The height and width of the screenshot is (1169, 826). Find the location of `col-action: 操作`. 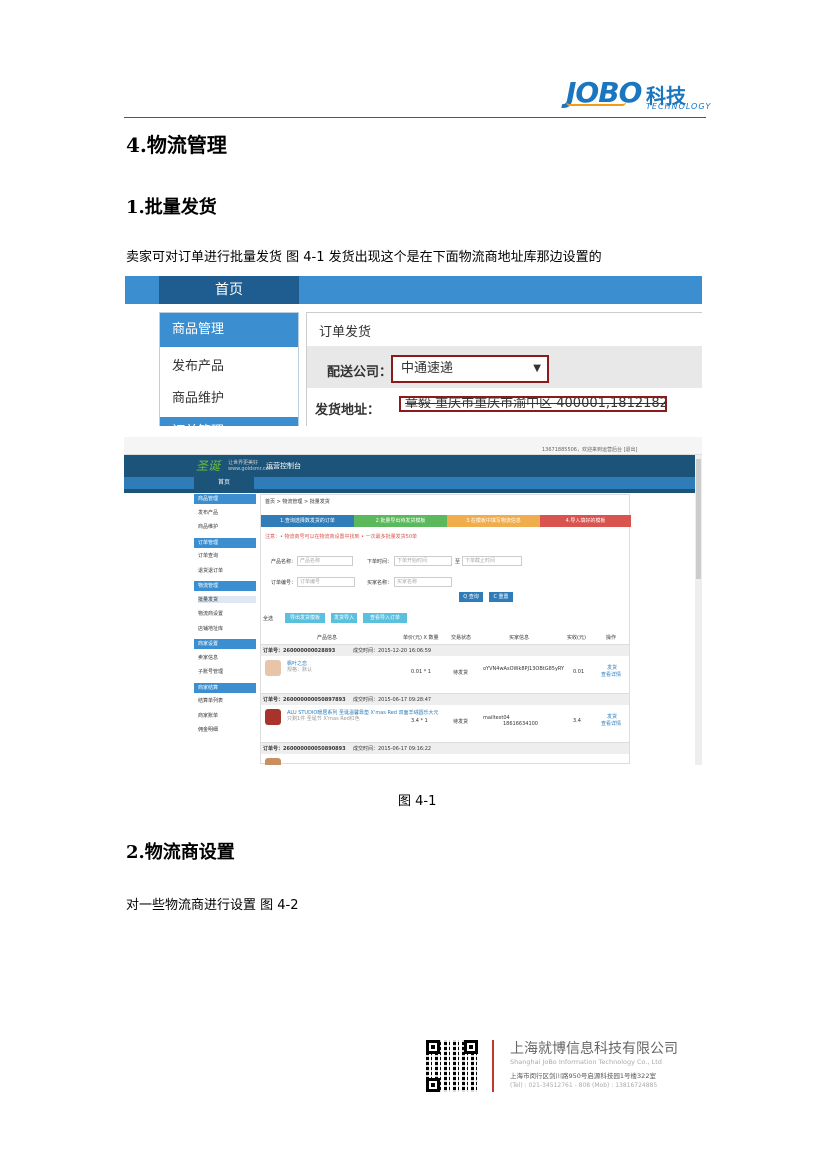

col-action: 操作 is located at coordinates (611, 638).